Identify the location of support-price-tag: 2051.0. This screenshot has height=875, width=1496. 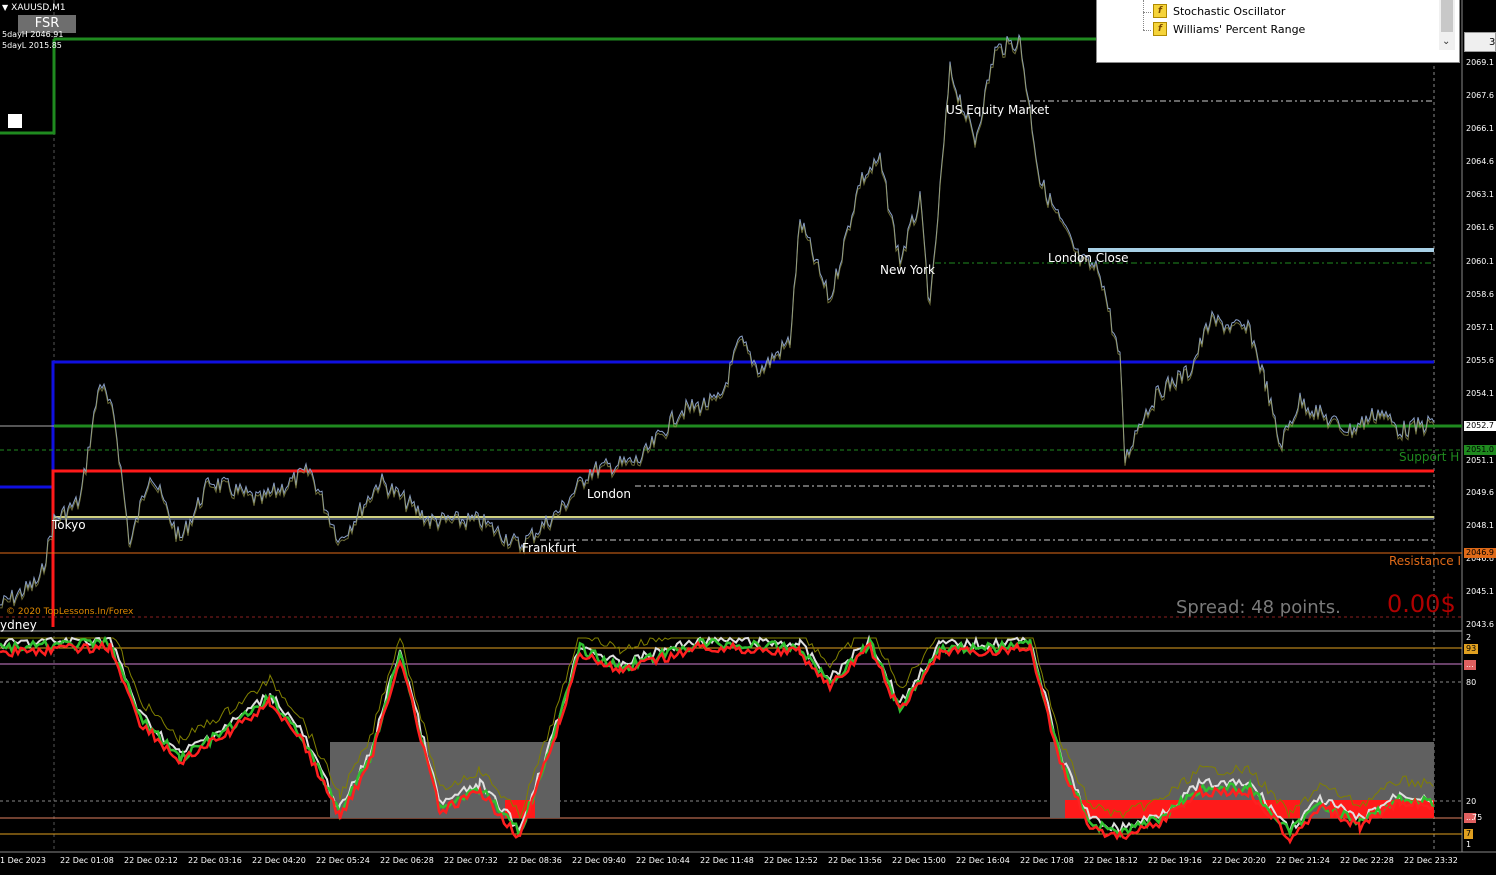
(1480, 450).